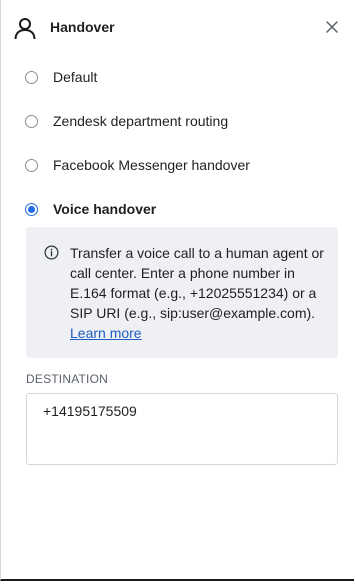 The height and width of the screenshot is (585, 355). I want to click on radio-default, so click(31, 77).